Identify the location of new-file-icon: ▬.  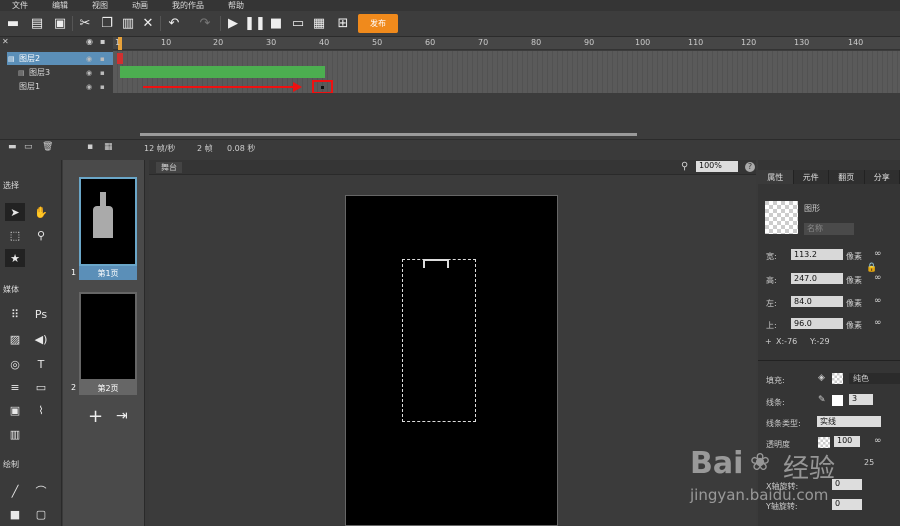
(13, 23).